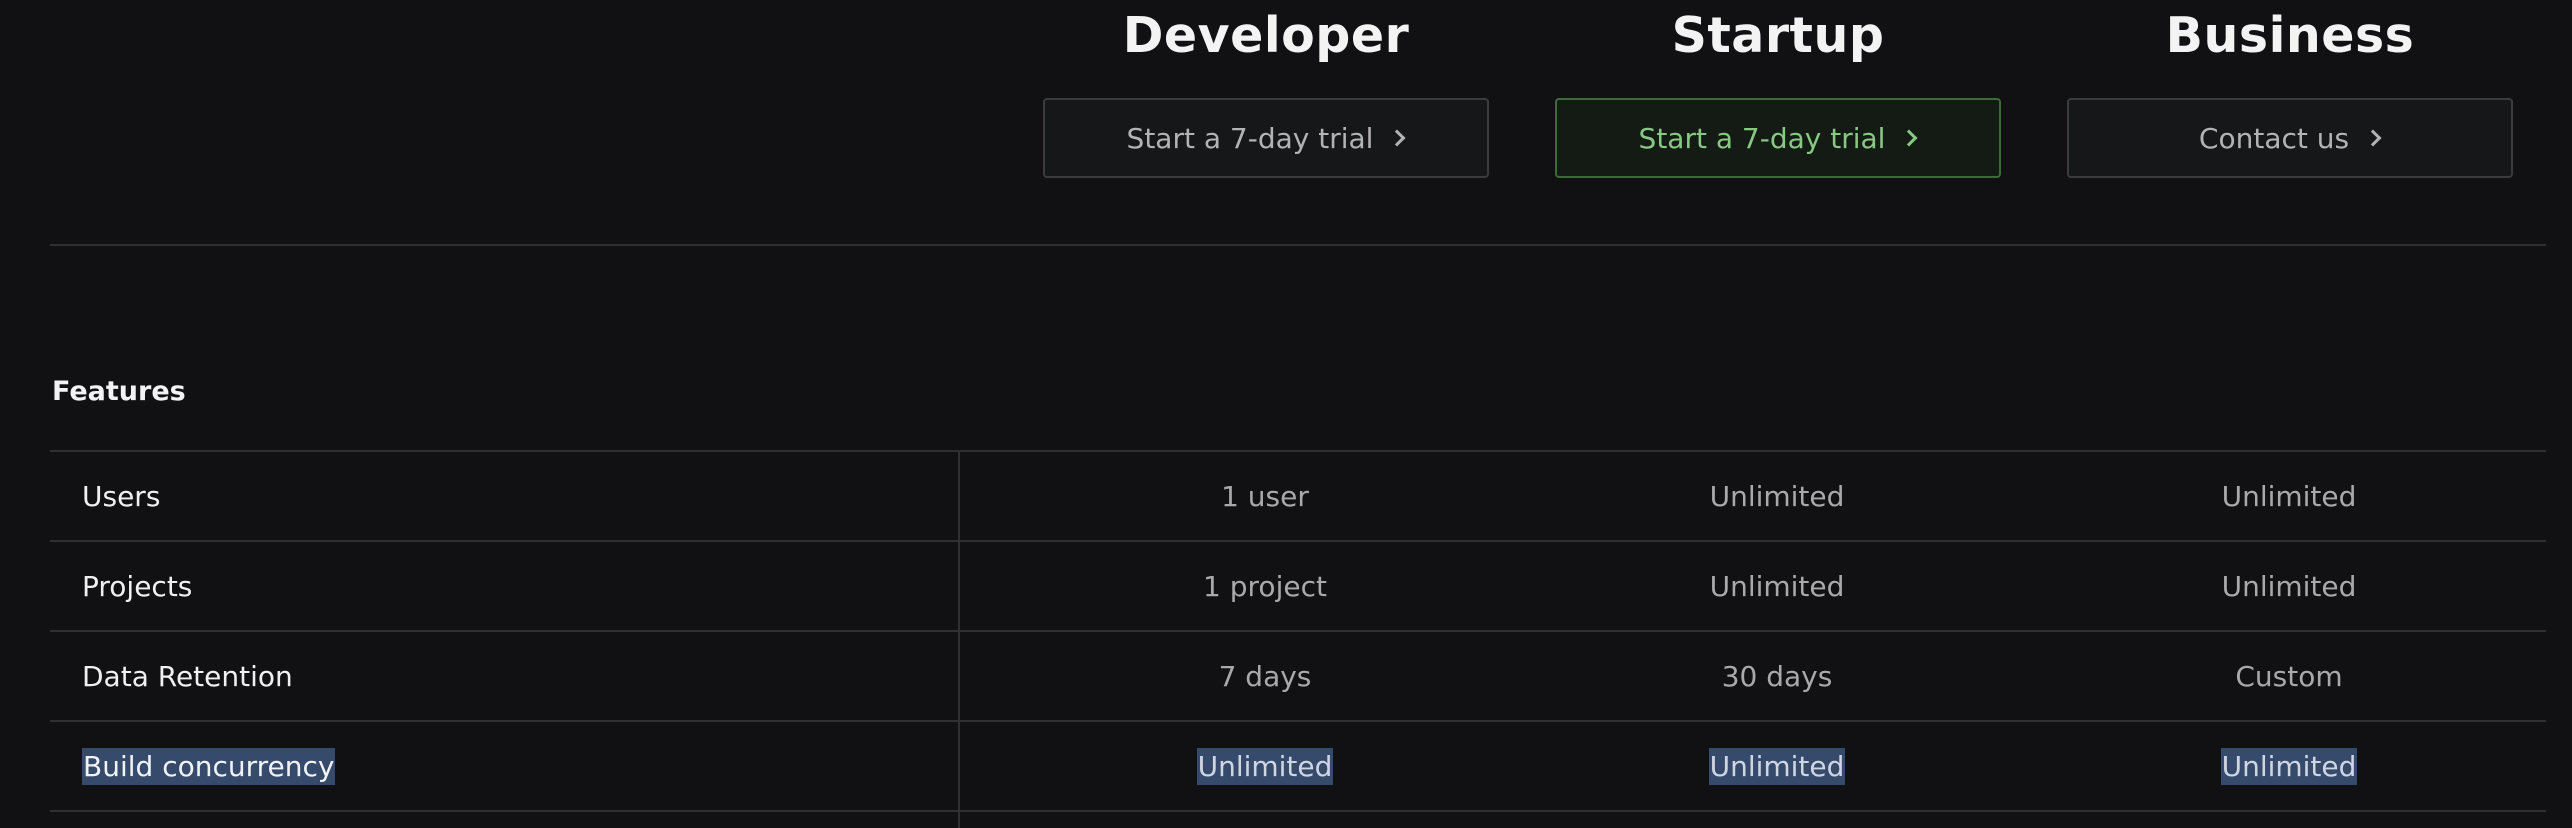 This screenshot has height=828, width=2572. I want to click on table-row: Users 1 user Unlimited Unlimited, so click(1298, 495).